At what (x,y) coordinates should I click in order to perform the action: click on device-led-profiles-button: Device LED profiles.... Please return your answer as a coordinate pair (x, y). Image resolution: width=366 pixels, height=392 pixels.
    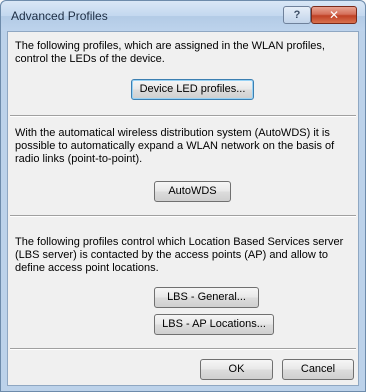
    Looking at the image, I should click on (192, 89).